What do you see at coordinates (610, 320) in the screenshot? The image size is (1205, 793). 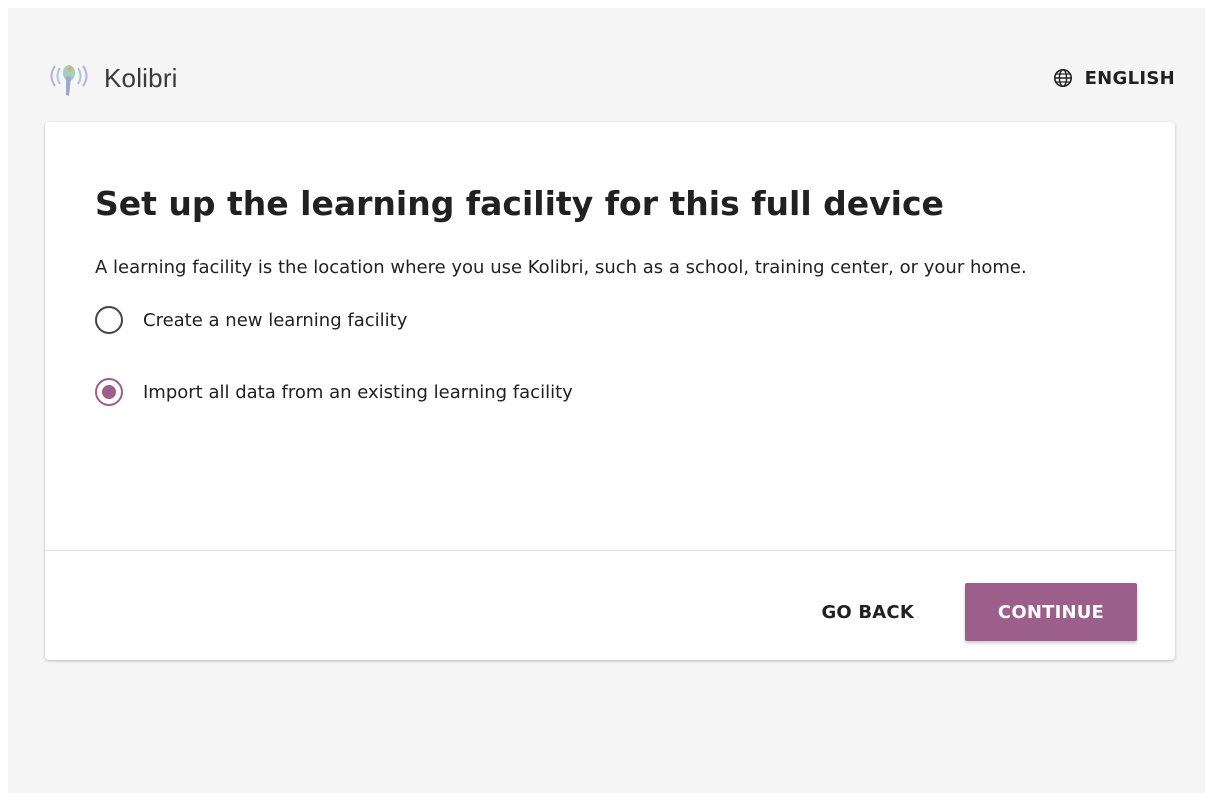 I see `radio-option-create-facility: Create a new learning facility` at bounding box center [610, 320].